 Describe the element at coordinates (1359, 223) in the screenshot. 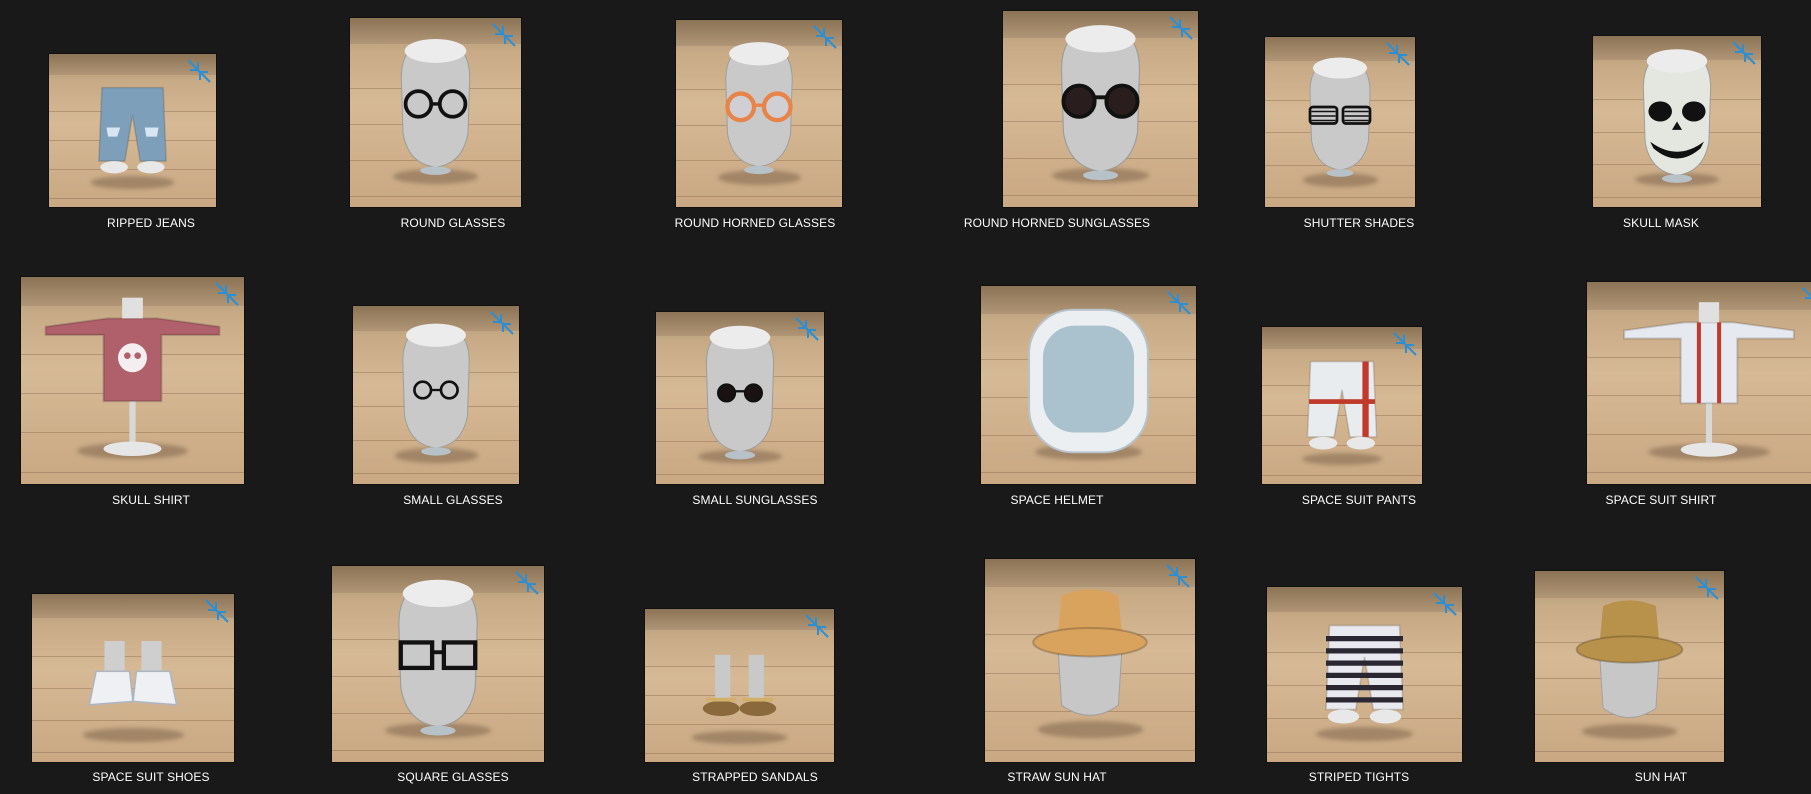

I see `file-name-label: SHUTTER SHADES` at that location.